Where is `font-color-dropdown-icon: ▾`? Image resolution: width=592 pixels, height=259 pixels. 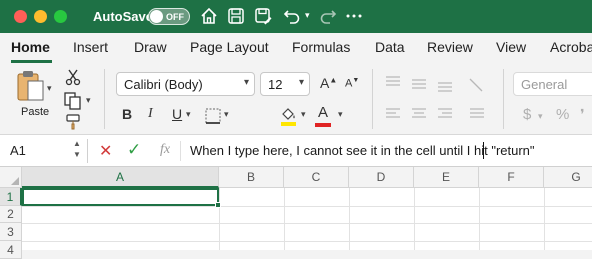 font-color-dropdown-icon: ▾ is located at coordinates (340, 114).